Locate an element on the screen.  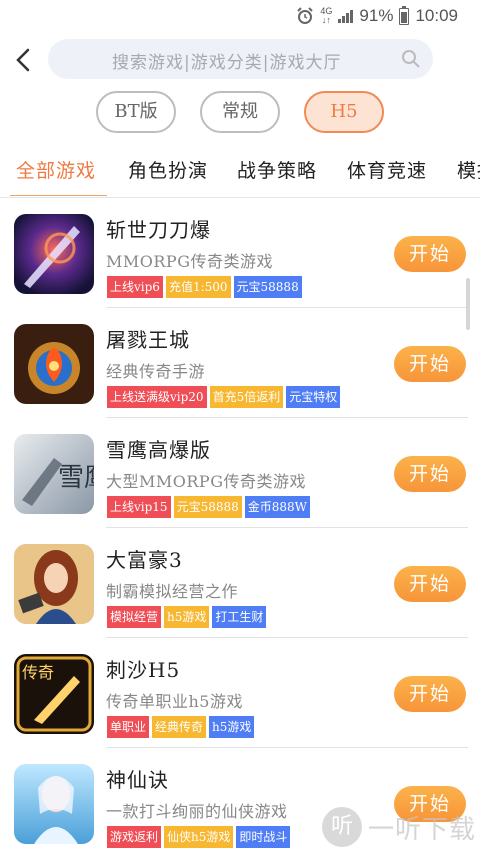
game-tag: 元宝特权 is located at coordinates (313, 397).